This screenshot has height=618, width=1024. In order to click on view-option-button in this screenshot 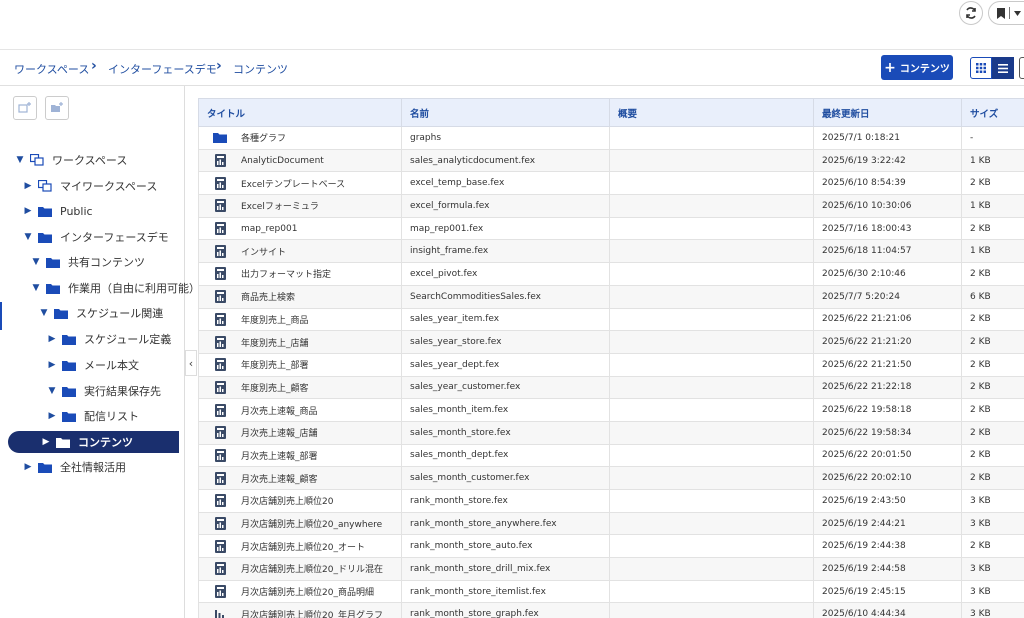, I will do `click(1021, 68)`.